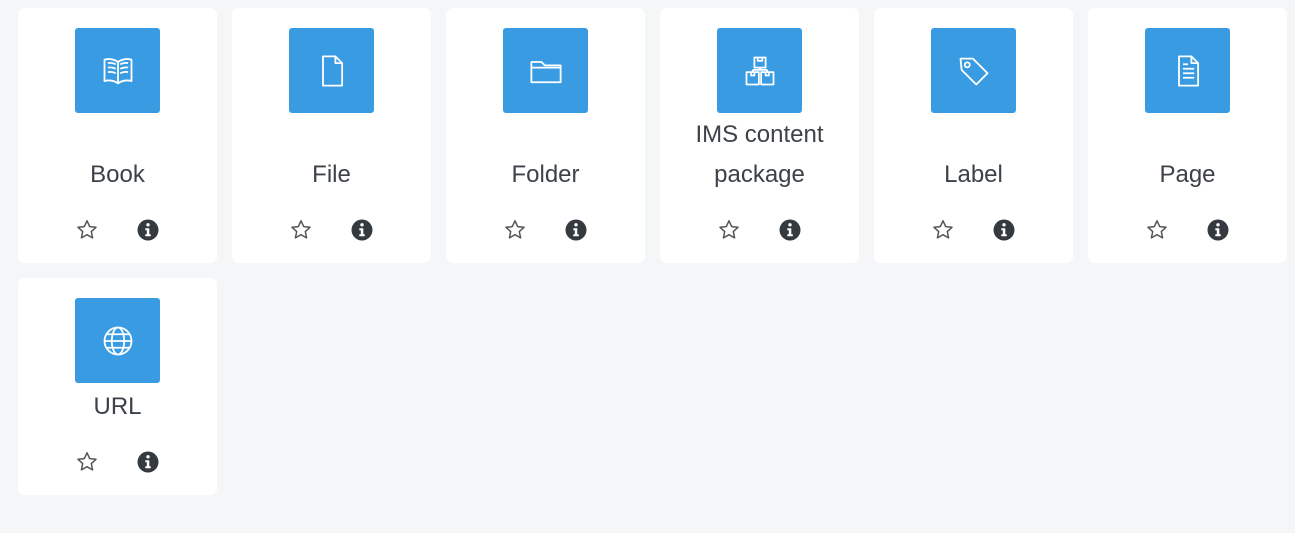 The height and width of the screenshot is (533, 1295). I want to click on module-card-page: Page, so click(1187, 135).